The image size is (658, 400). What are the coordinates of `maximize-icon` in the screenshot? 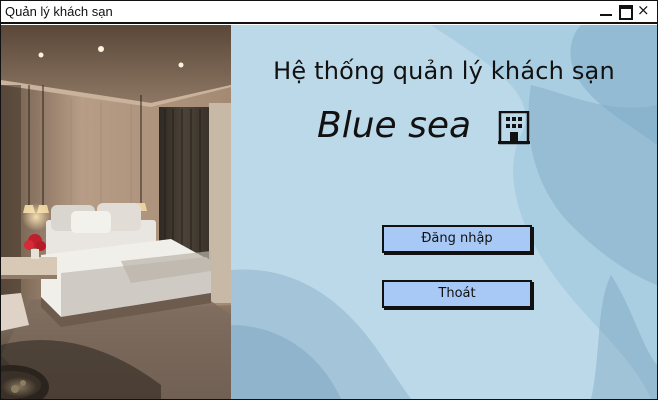 It's located at (625, 12).